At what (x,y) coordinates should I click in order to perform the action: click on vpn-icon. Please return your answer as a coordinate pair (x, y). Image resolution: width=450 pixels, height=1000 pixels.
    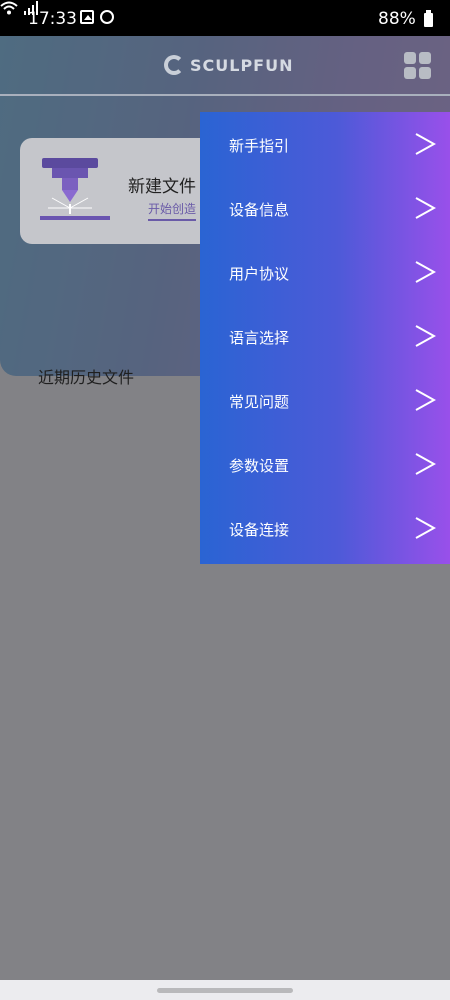
    Looking at the image, I should click on (107, 17).